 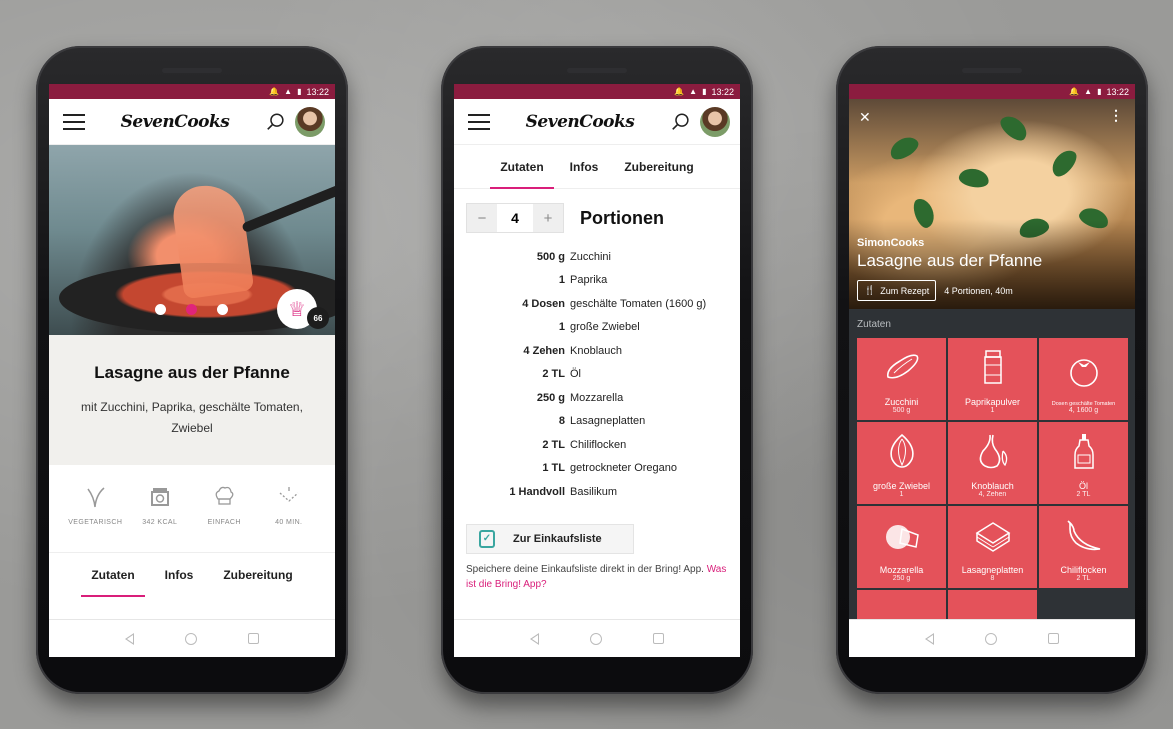 What do you see at coordinates (550, 538) in the screenshot?
I see `shopping-list-button: ✓ Zur Einkaufsliste` at bounding box center [550, 538].